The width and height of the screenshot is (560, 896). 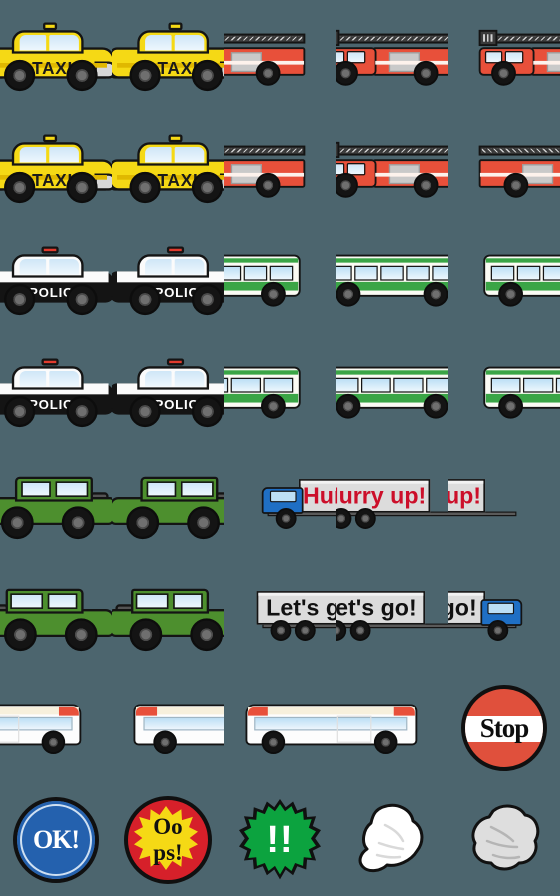 I want to click on cargo-truck-cab-window, so click(x=501, y=608).